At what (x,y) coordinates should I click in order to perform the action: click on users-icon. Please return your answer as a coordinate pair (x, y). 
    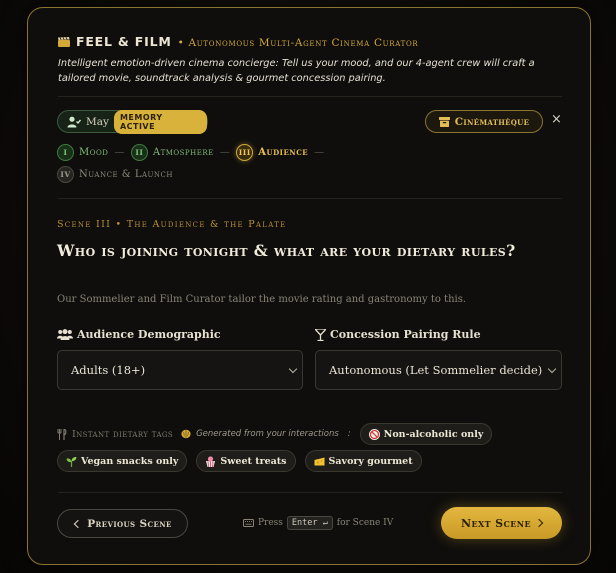
    Looking at the image, I should click on (65, 334).